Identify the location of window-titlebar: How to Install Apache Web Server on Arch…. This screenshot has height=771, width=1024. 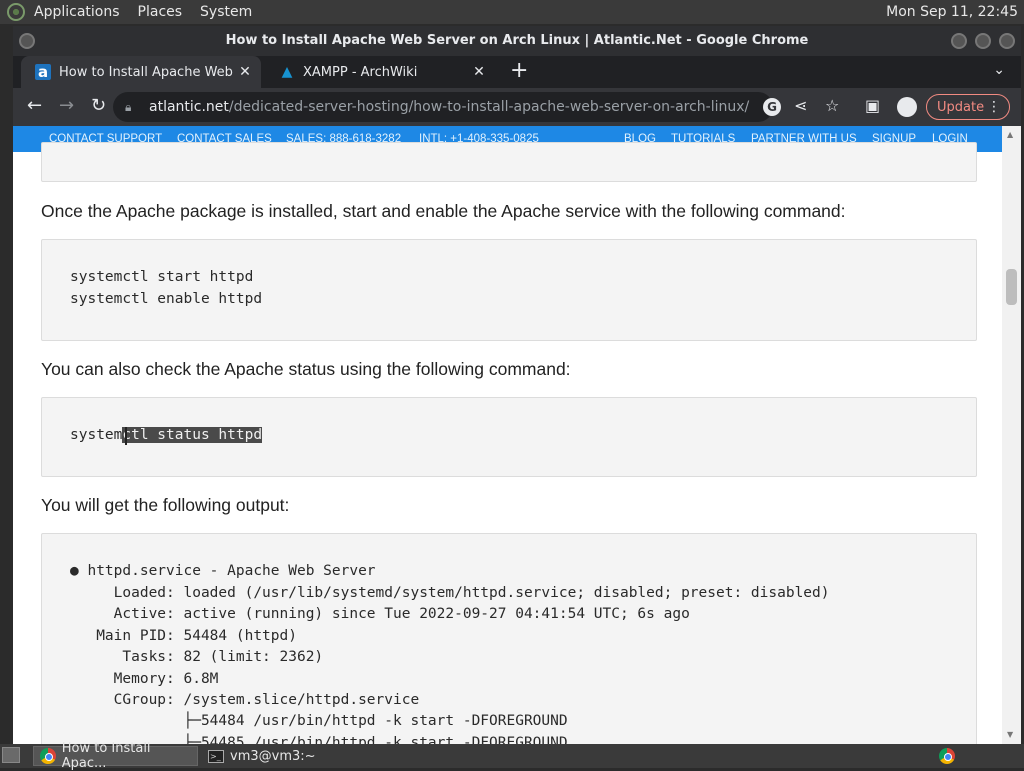
(517, 41).